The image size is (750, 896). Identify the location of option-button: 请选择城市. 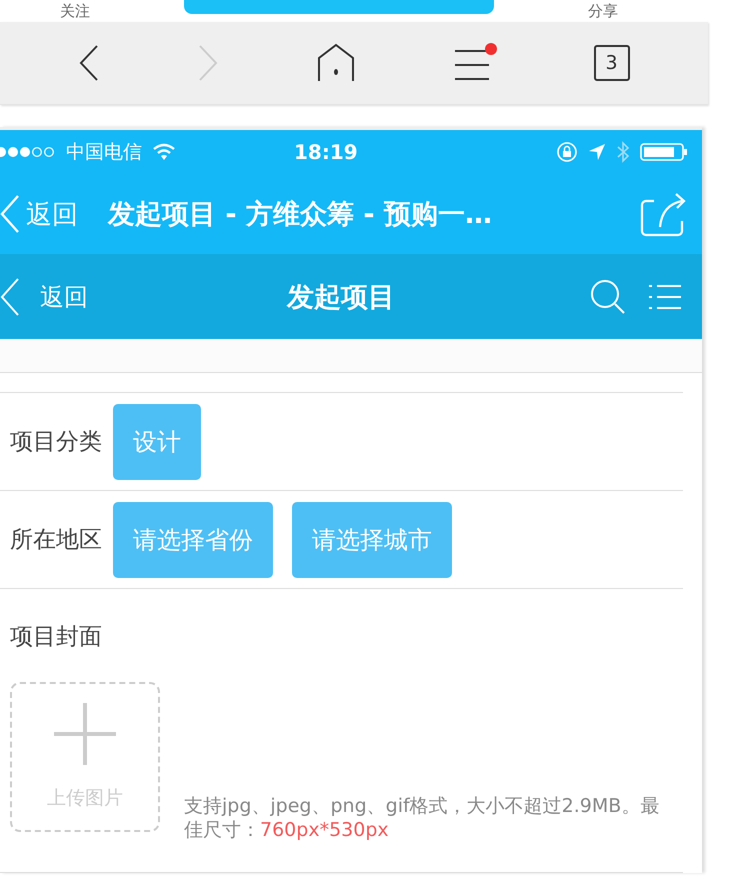
(372, 540).